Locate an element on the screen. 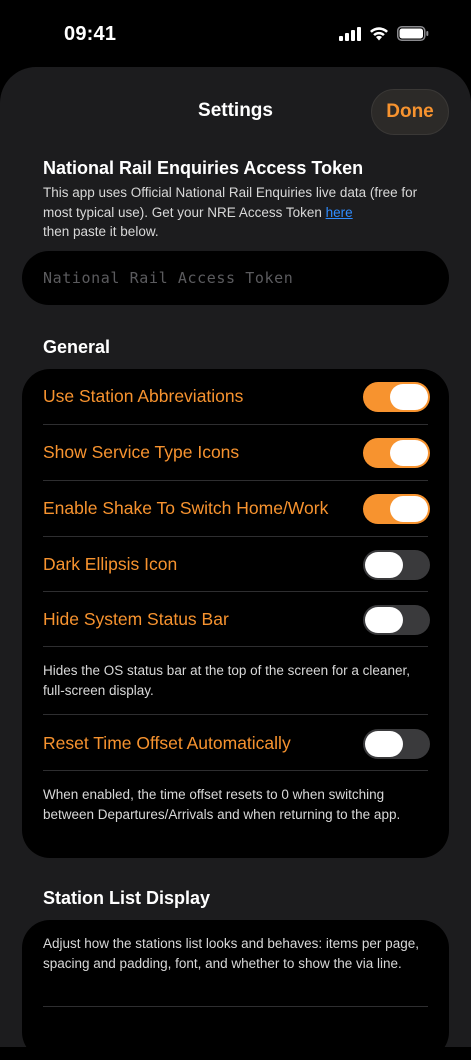 Image resolution: width=471 pixels, height=1060 pixels. toggle-row-shake-switch: Enable Shake To Switch Home/Work is located at coordinates (236, 508).